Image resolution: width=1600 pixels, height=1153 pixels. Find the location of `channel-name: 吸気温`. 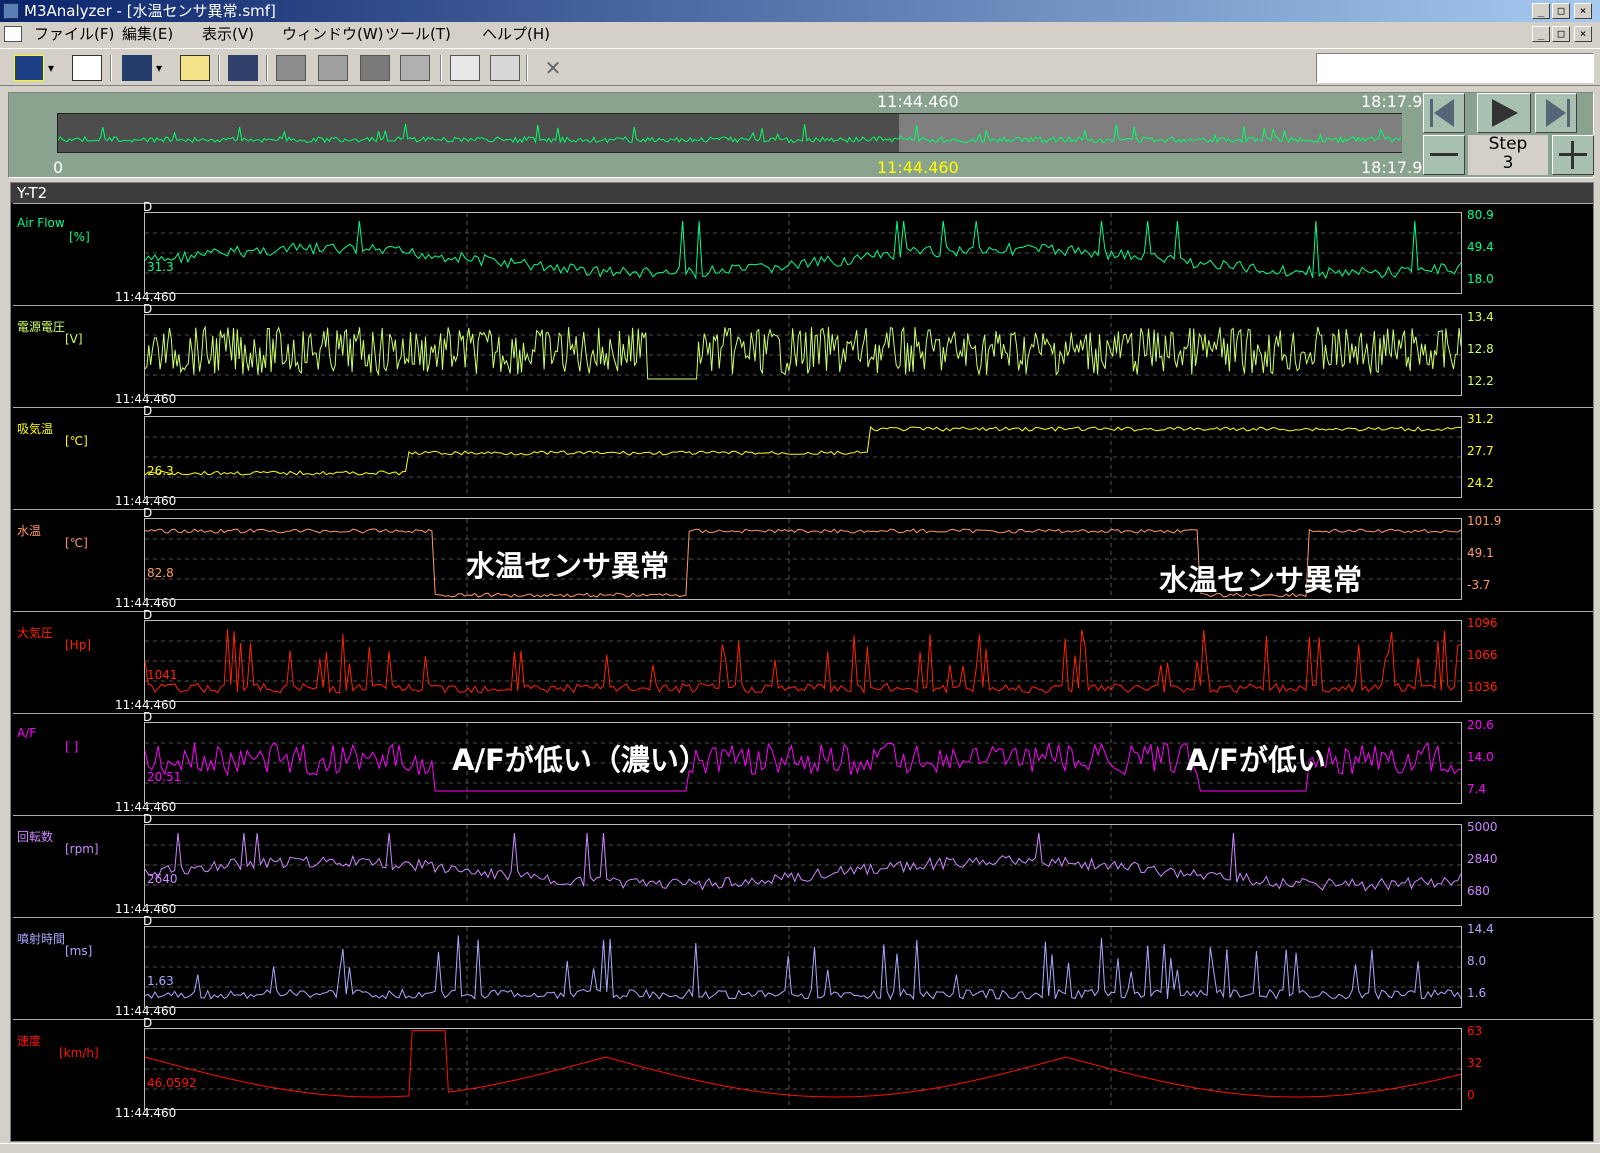

channel-name: 吸気温 is located at coordinates (35, 429).